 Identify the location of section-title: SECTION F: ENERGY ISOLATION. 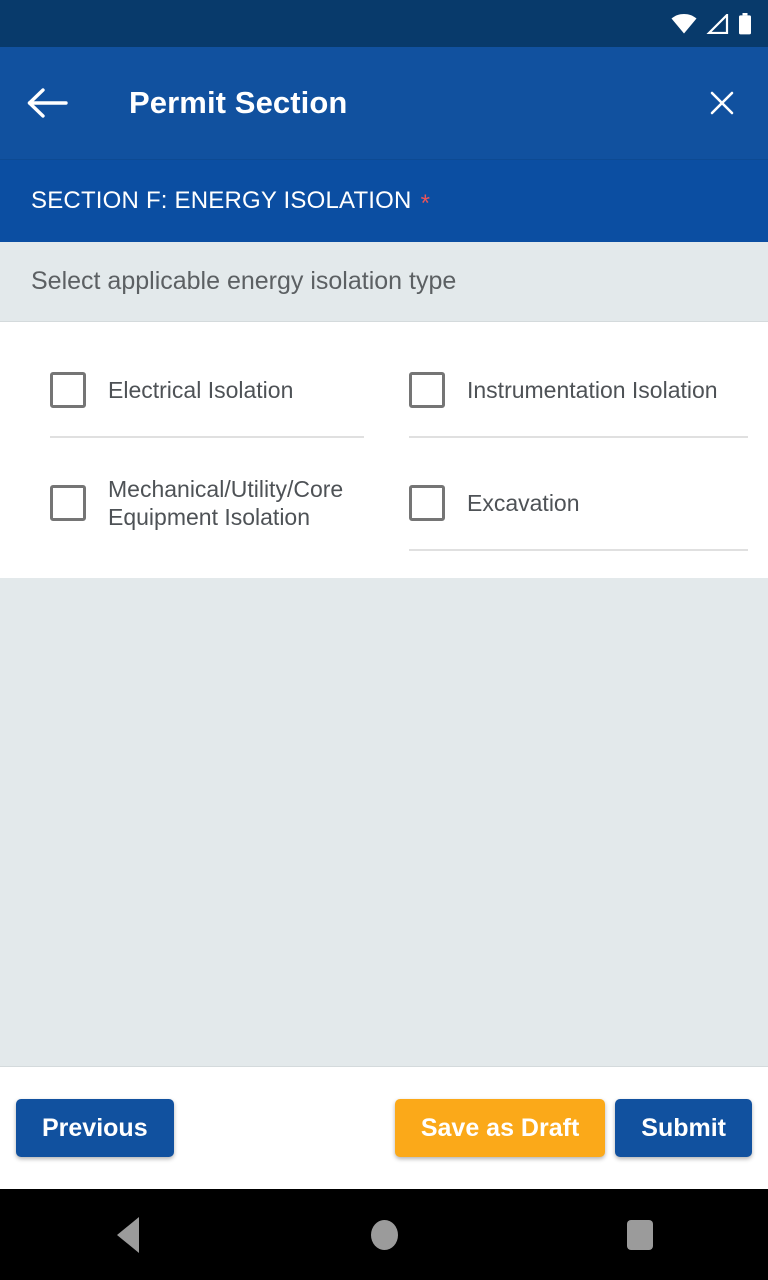
(221, 200).